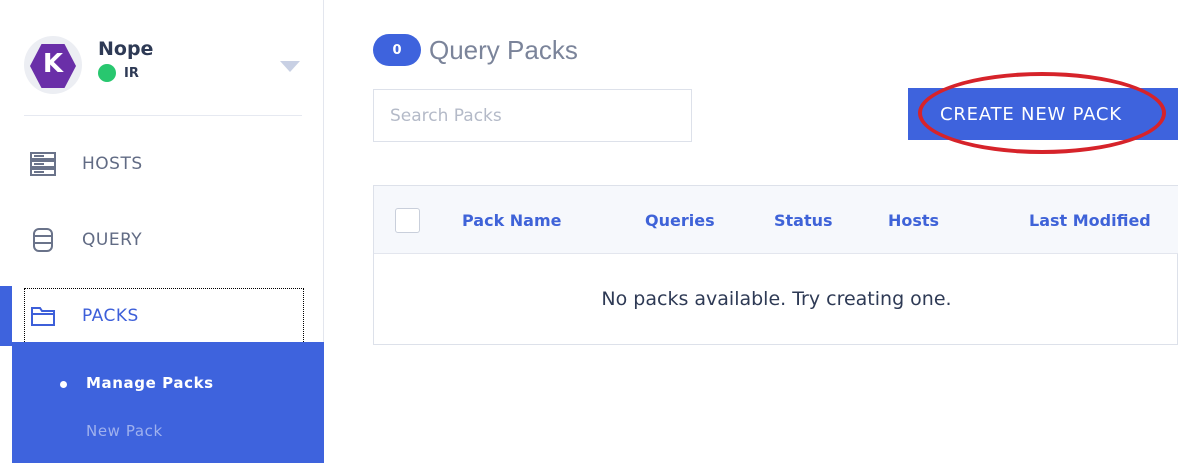 The width and height of the screenshot is (1178, 463). Describe the element at coordinates (168, 402) in the screenshot. I see `packs-submenu: Manage Packs New Pack` at that location.